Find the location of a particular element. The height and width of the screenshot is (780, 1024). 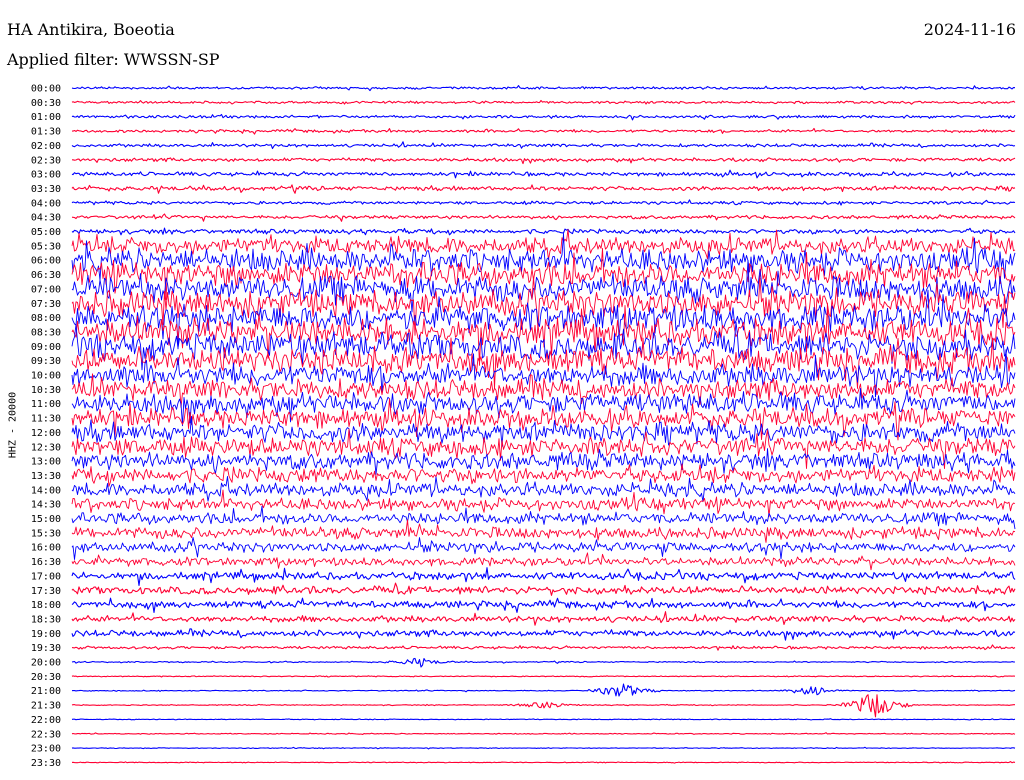

row-time-label: 03:00 is located at coordinates (46, 175).